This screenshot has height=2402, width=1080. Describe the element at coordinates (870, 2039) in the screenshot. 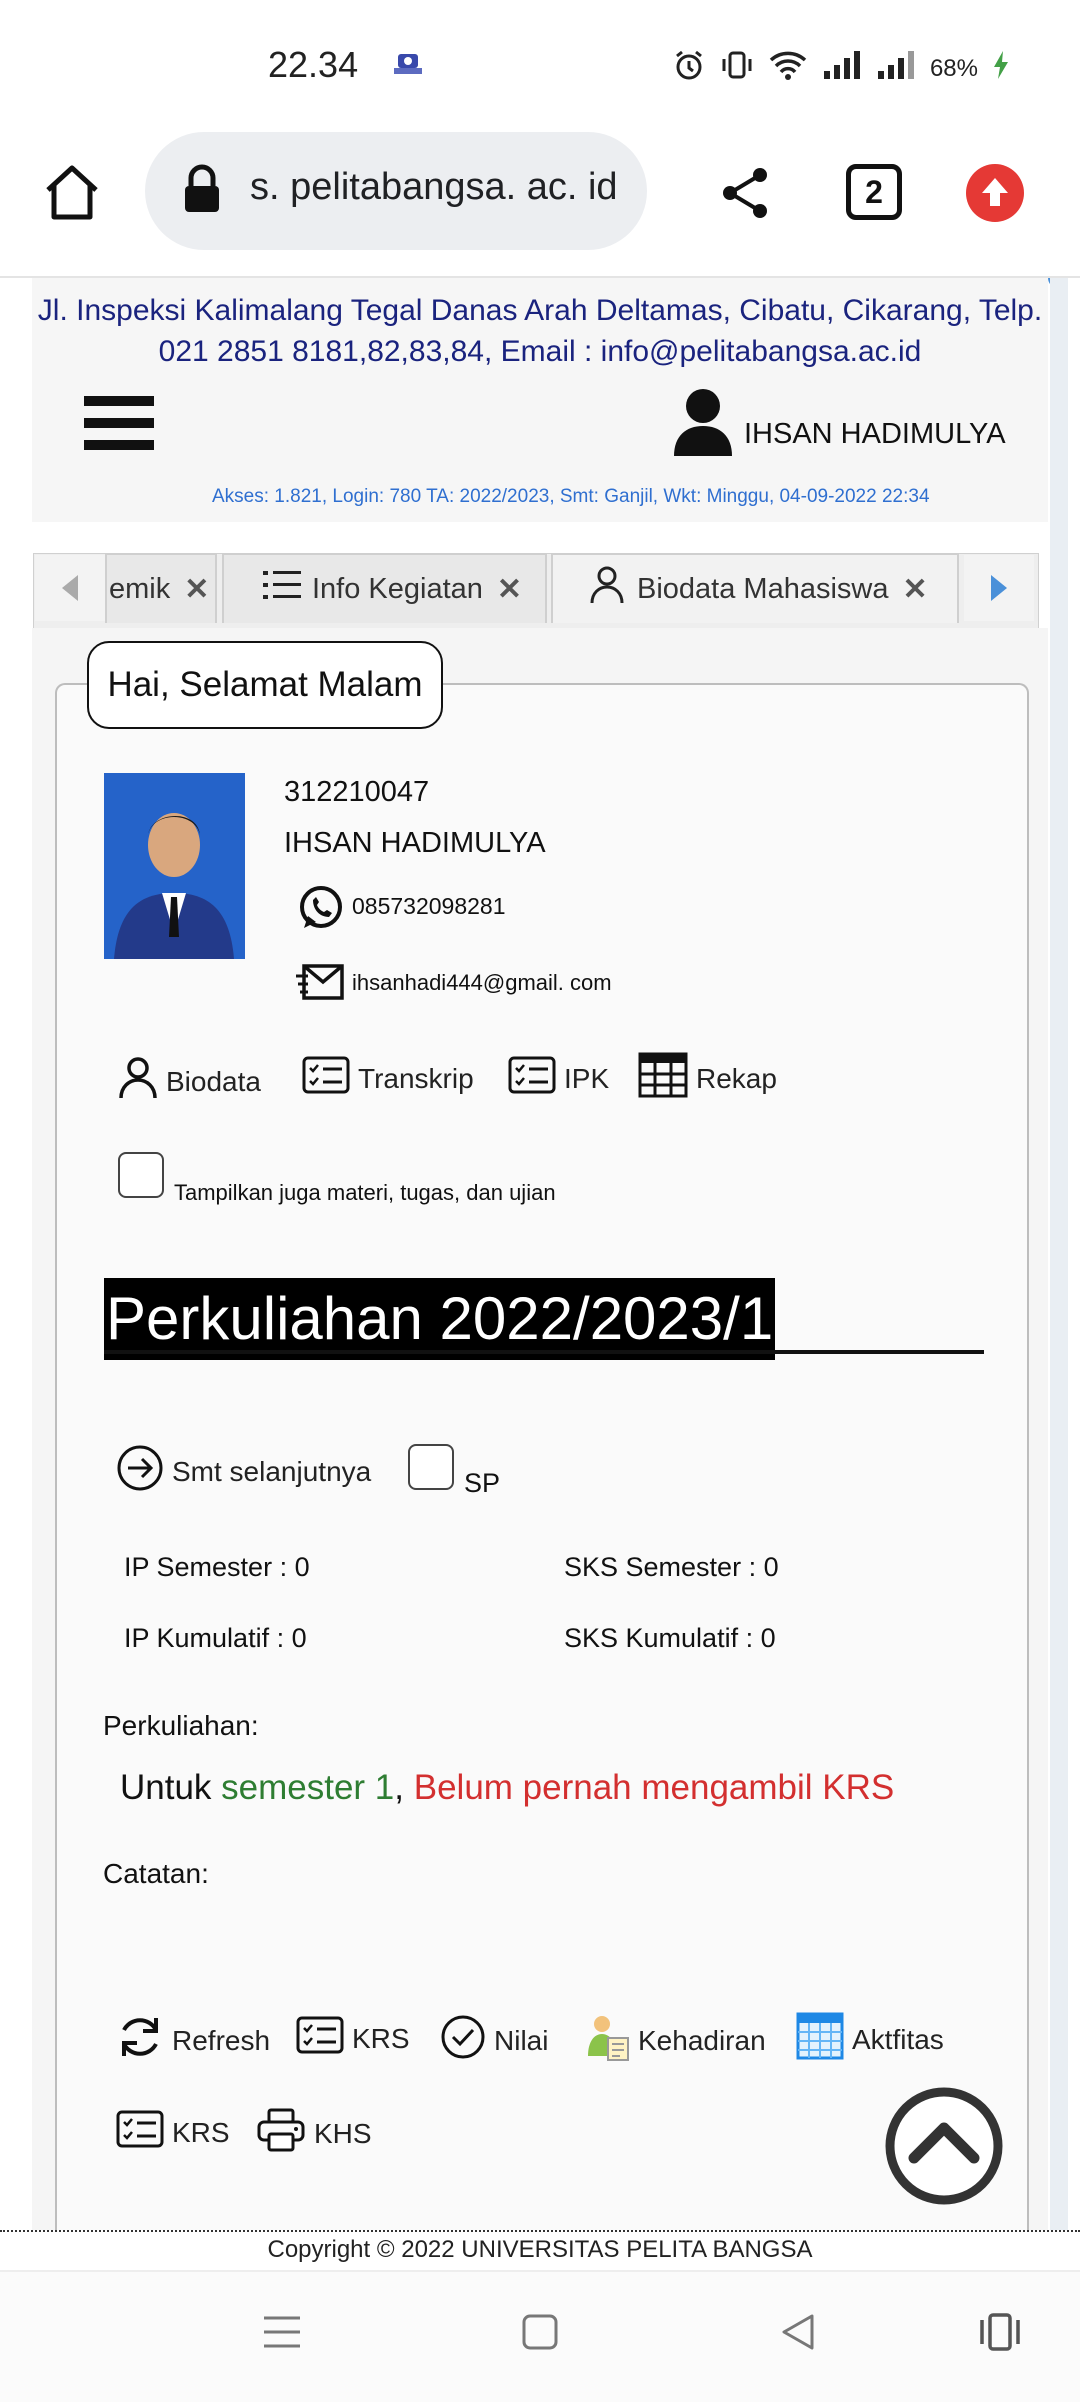

I see `aktifitas-button: Aktfitas` at that location.